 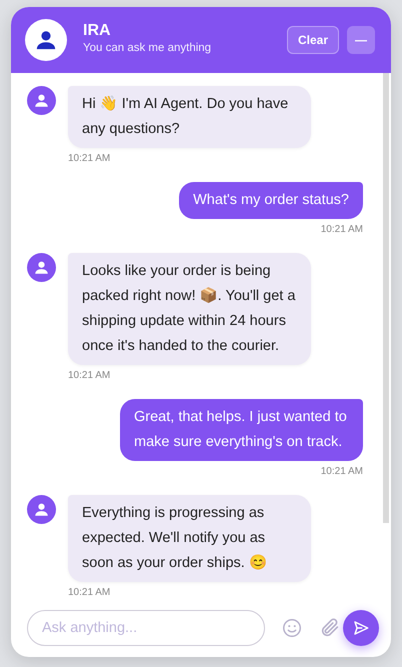 What do you see at coordinates (189, 538) in the screenshot?
I see `bot-message: Everything is progressing as expected. We'll notify you as soon as your order ships. 😊` at bounding box center [189, 538].